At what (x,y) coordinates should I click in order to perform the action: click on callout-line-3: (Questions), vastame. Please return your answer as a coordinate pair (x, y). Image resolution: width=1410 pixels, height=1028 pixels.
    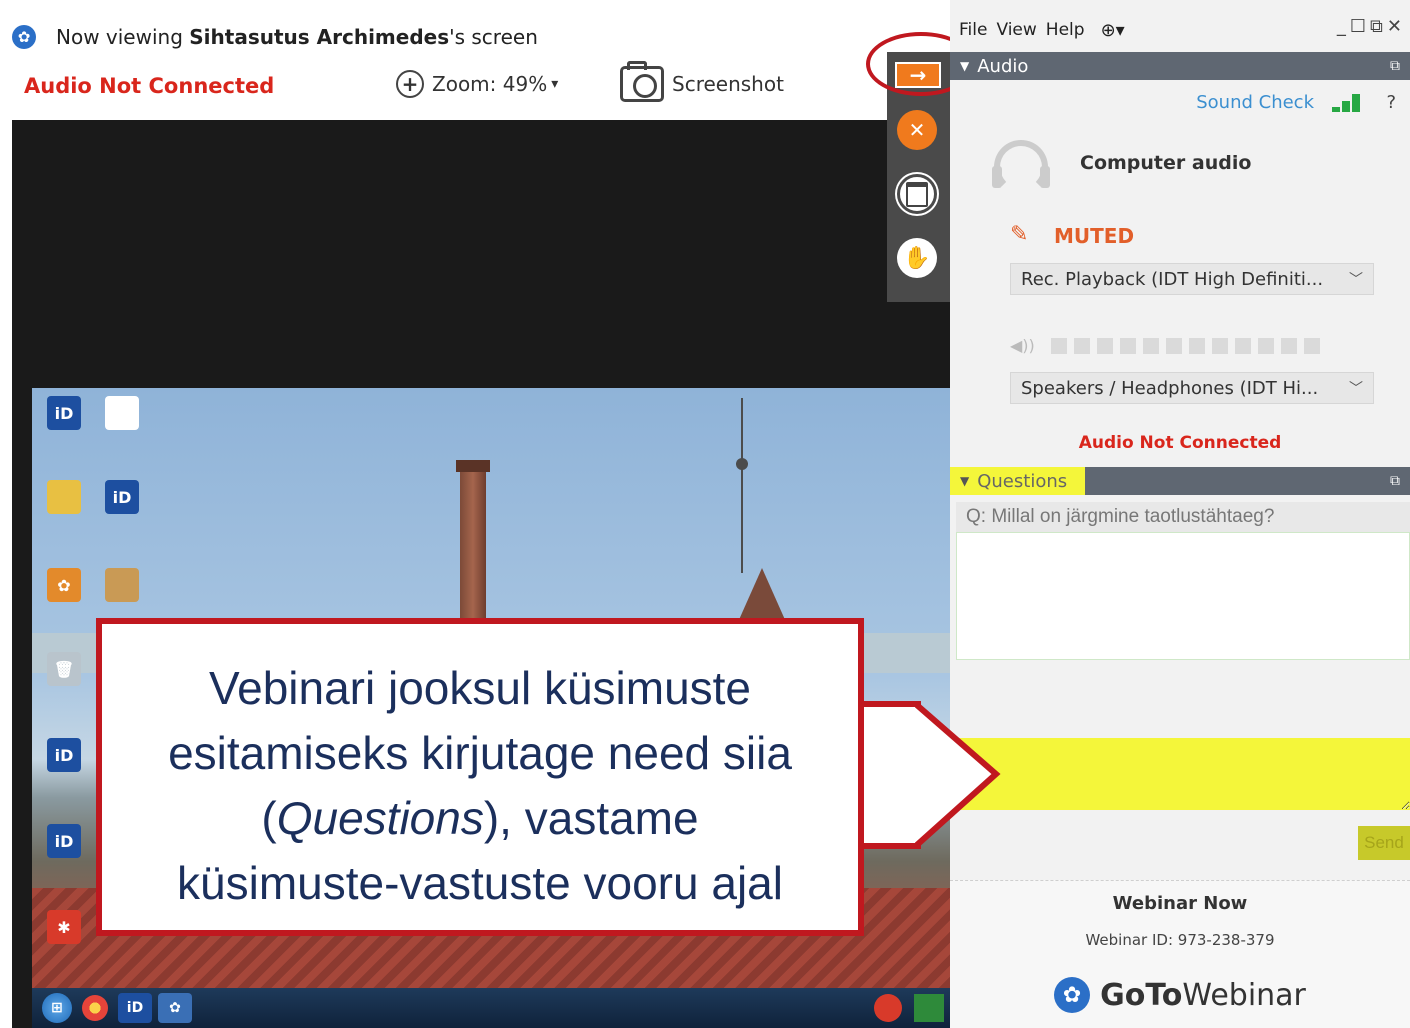
    Looking at the image, I should click on (480, 818).